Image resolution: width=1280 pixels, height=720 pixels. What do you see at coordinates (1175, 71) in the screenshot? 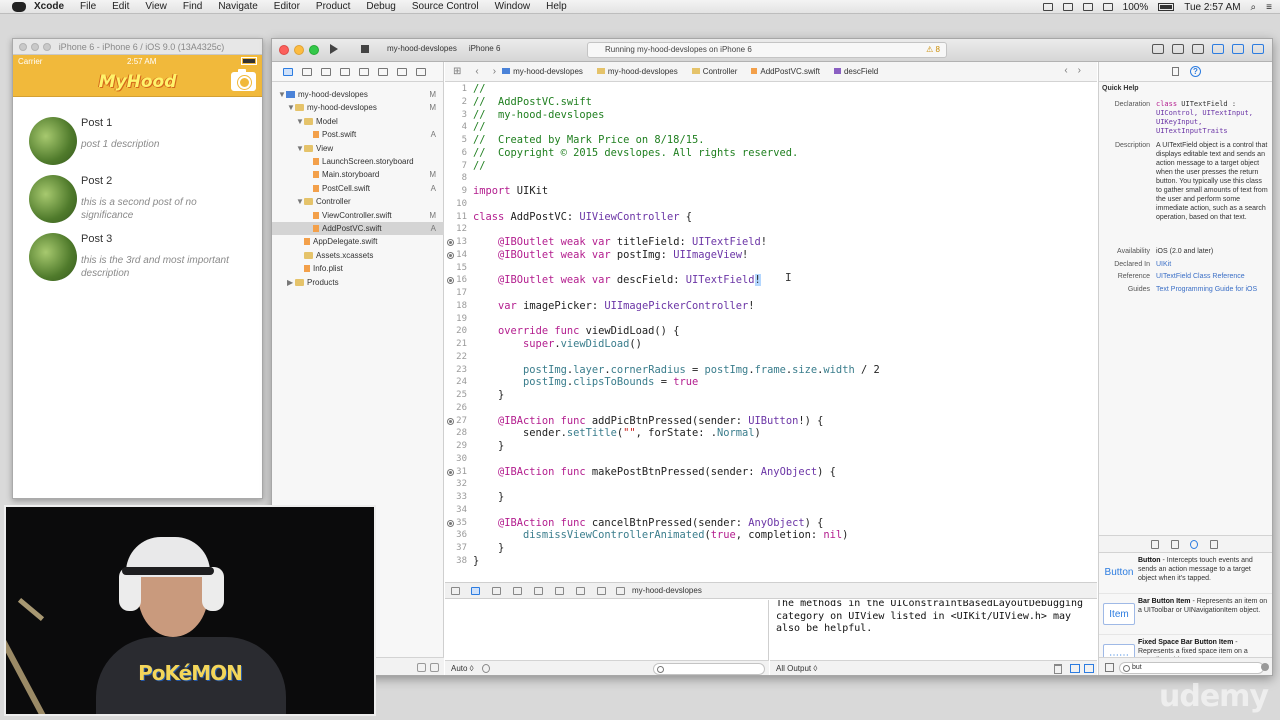
I see `file-inspector-tab` at bounding box center [1175, 71].